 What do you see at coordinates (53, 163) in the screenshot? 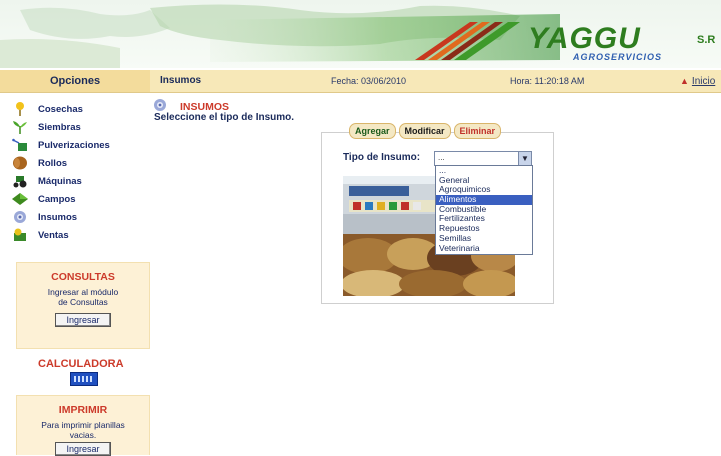
I see `sidebar-item-label: Rollos` at bounding box center [53, 163].